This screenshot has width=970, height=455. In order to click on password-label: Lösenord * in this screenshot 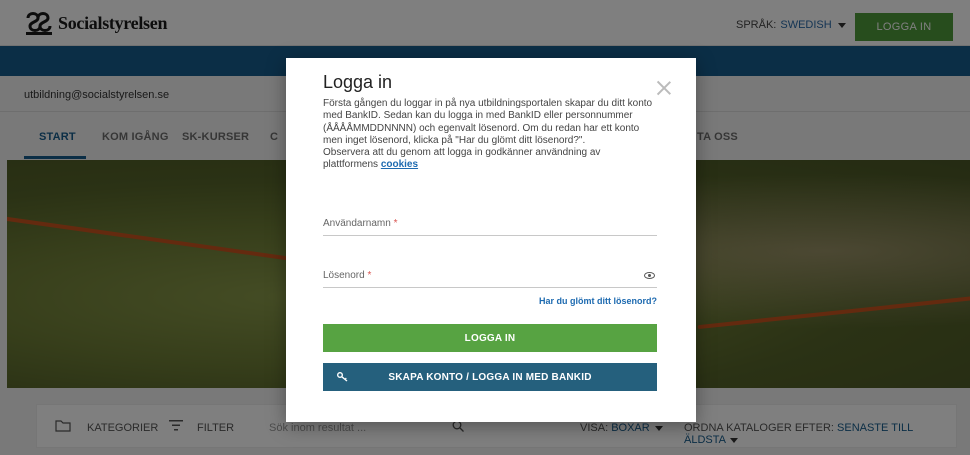, I will do `click(347, 275)`.